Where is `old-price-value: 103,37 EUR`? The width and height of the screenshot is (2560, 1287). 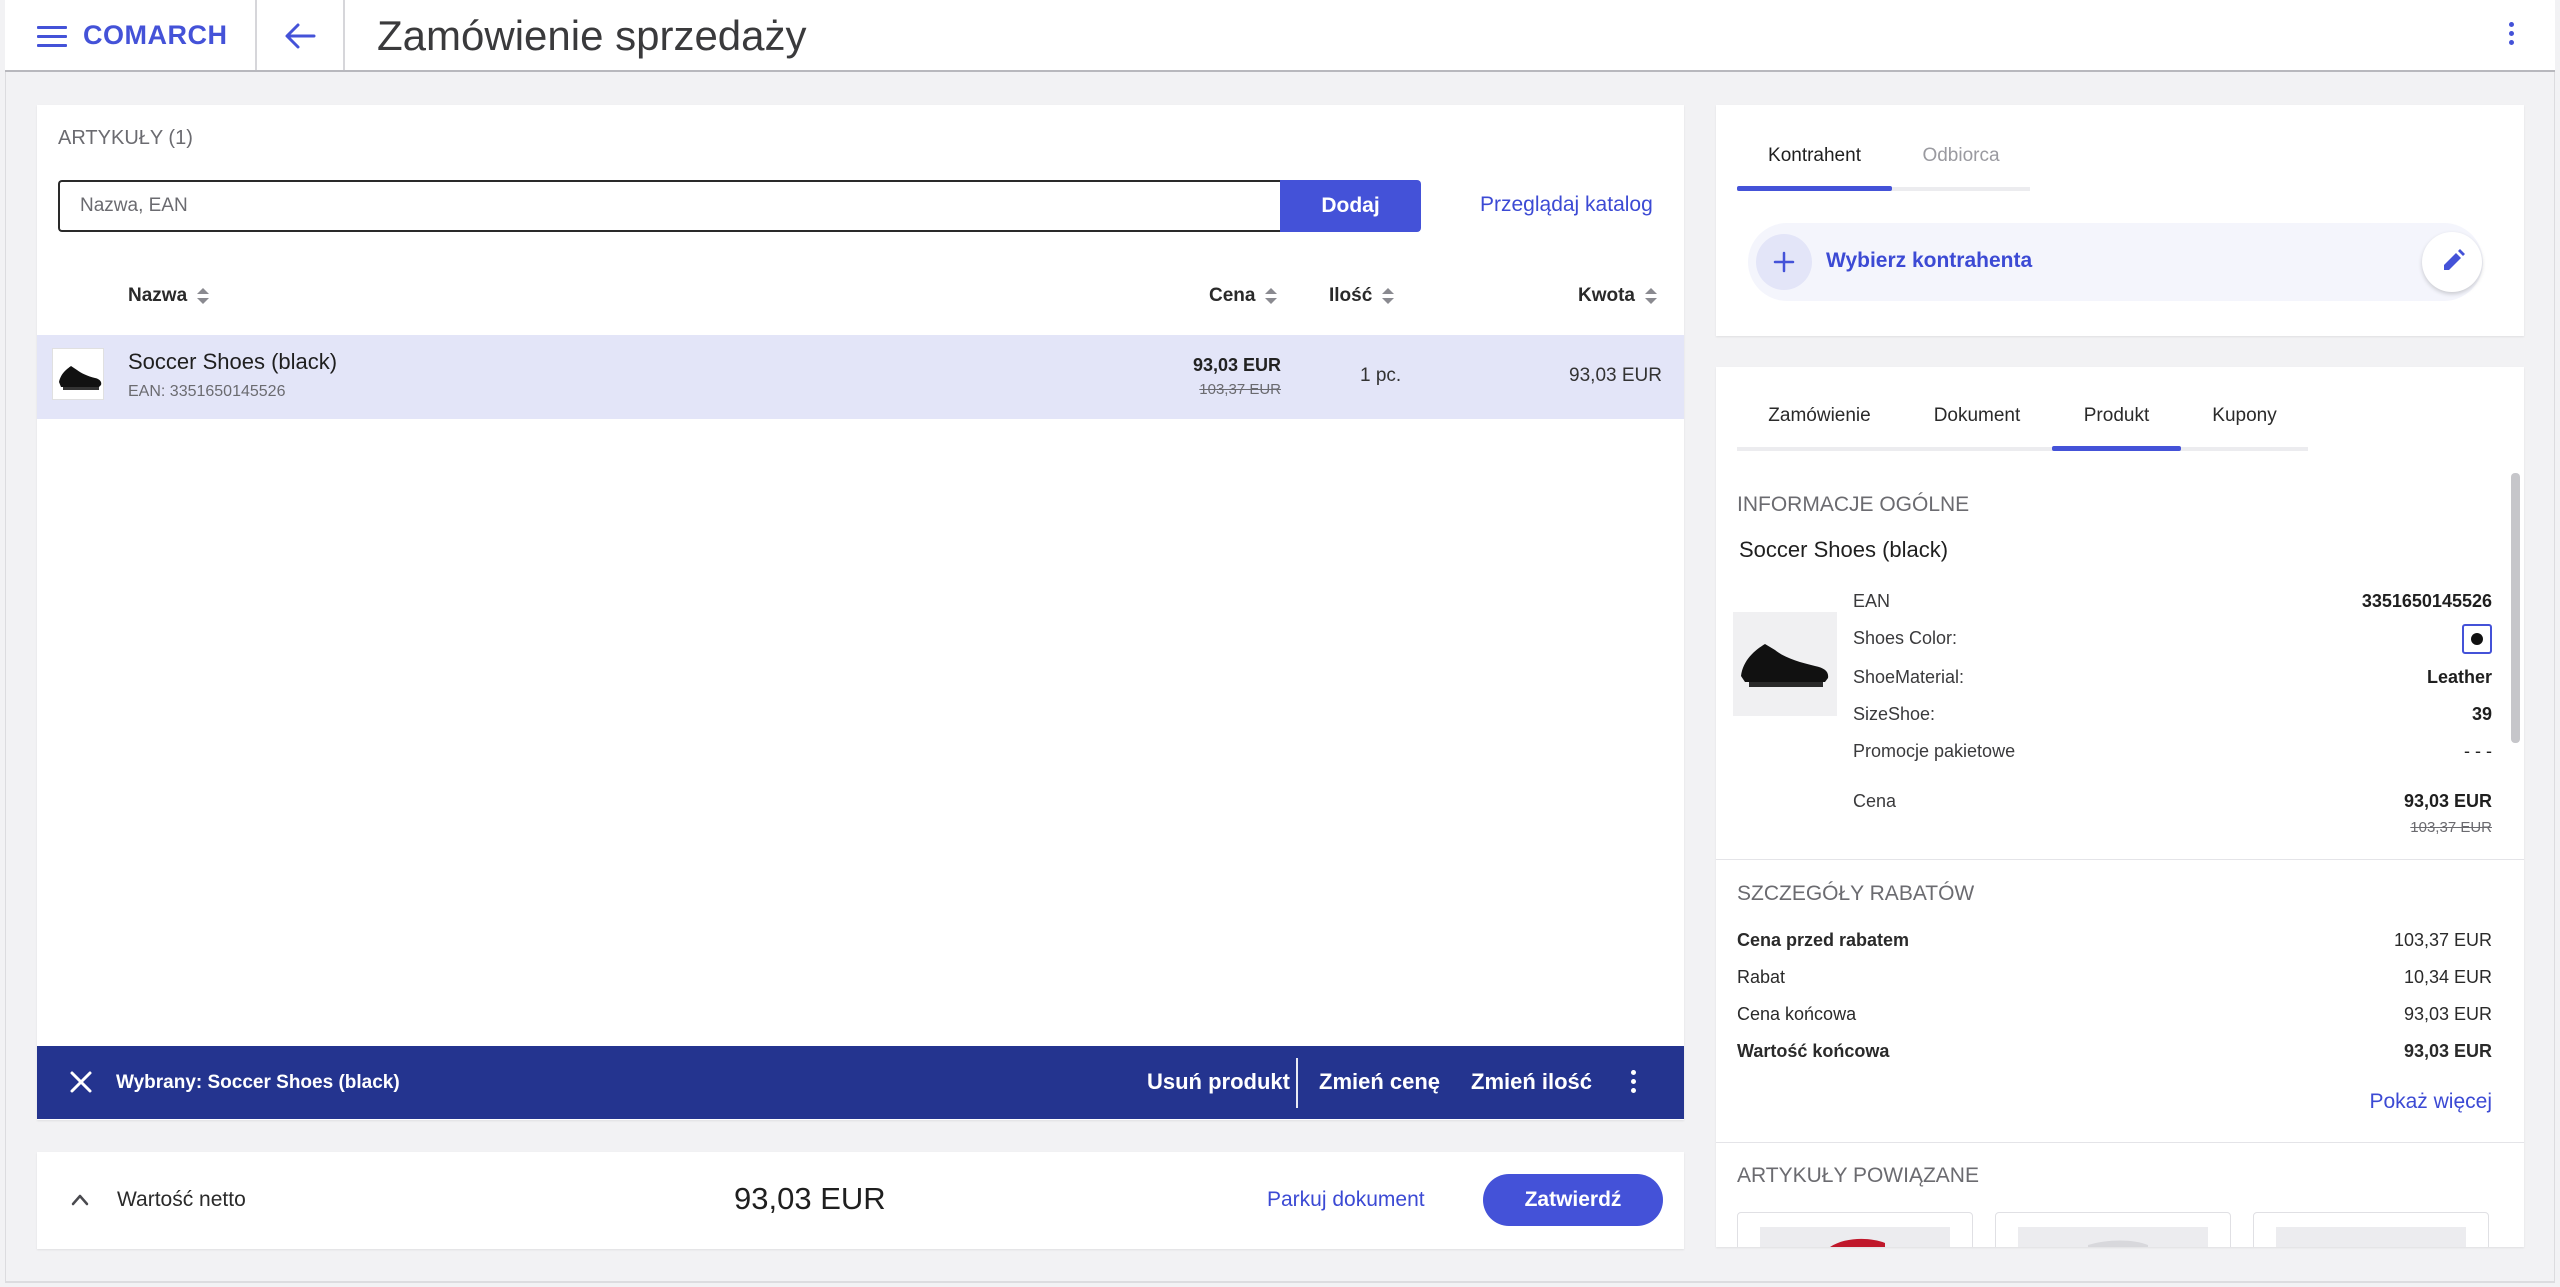
old-price-value: 103,37 EUR is located at coordinates (2451, 827).